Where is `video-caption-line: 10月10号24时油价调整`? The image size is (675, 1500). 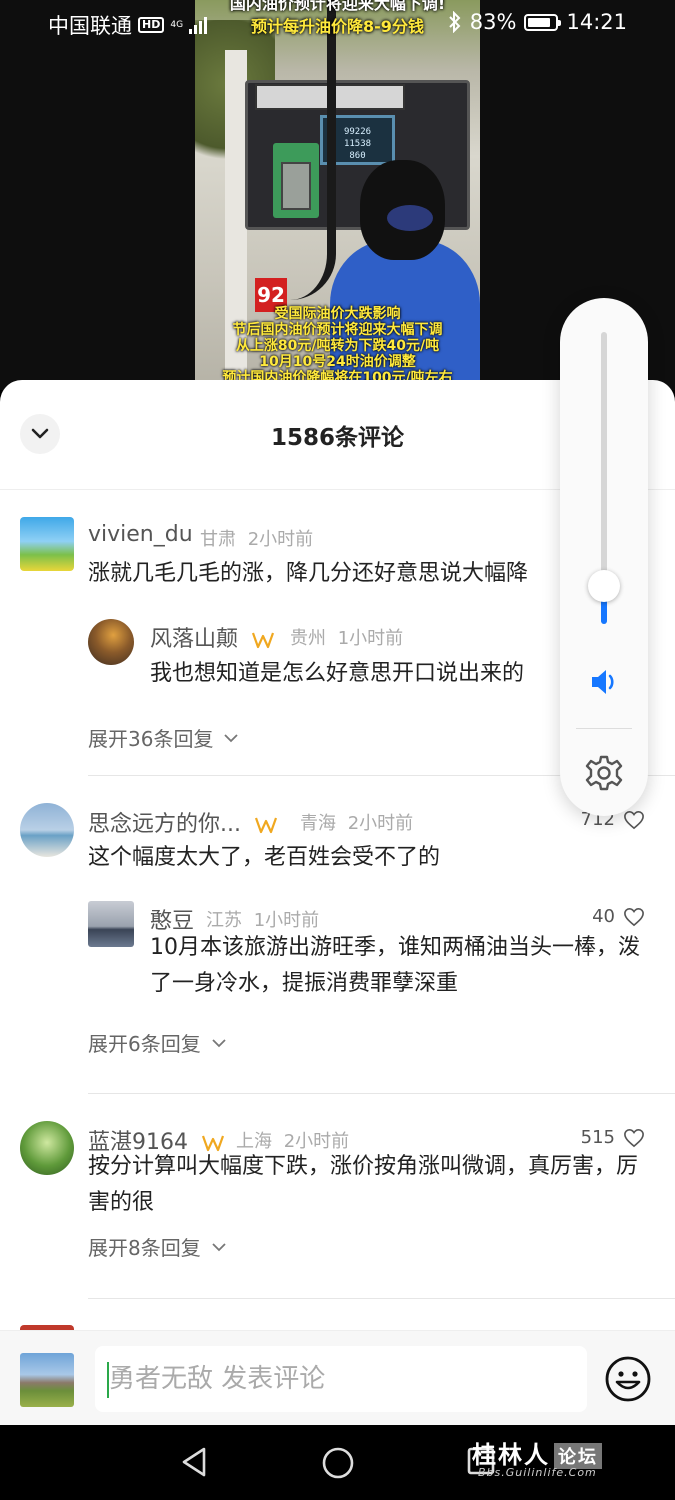 video-caption-line: 10月10号24时油价调整 is located at coordinates (337, 362).